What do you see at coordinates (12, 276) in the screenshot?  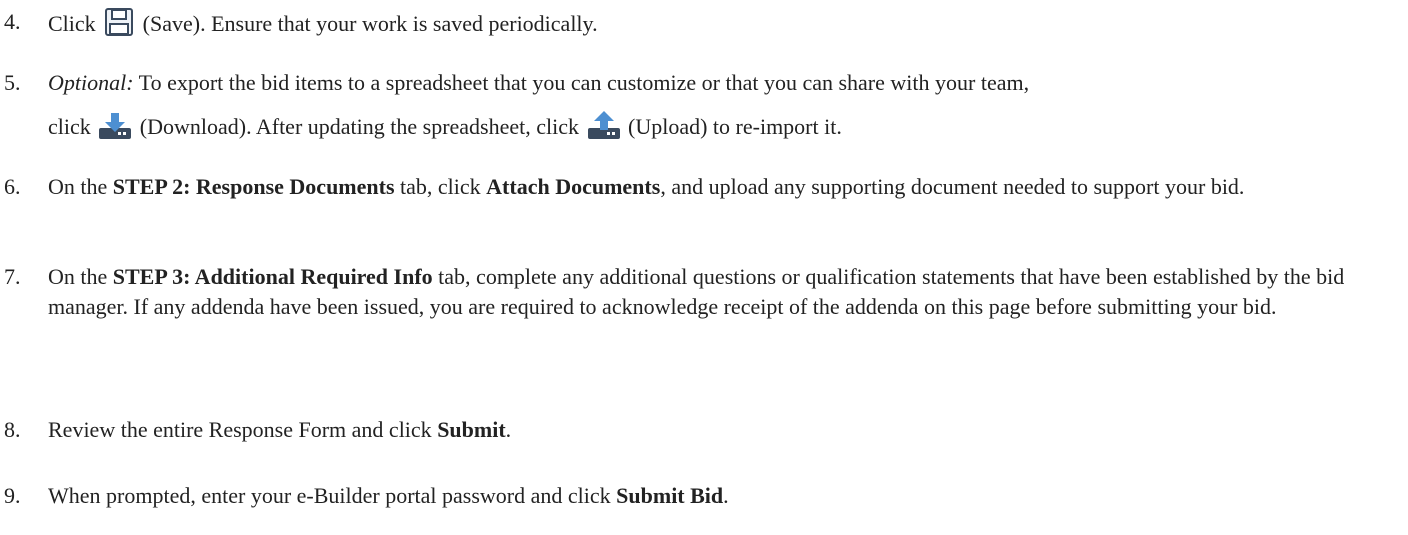 I see `step-number: 7.` at bounding box center [12, 276].